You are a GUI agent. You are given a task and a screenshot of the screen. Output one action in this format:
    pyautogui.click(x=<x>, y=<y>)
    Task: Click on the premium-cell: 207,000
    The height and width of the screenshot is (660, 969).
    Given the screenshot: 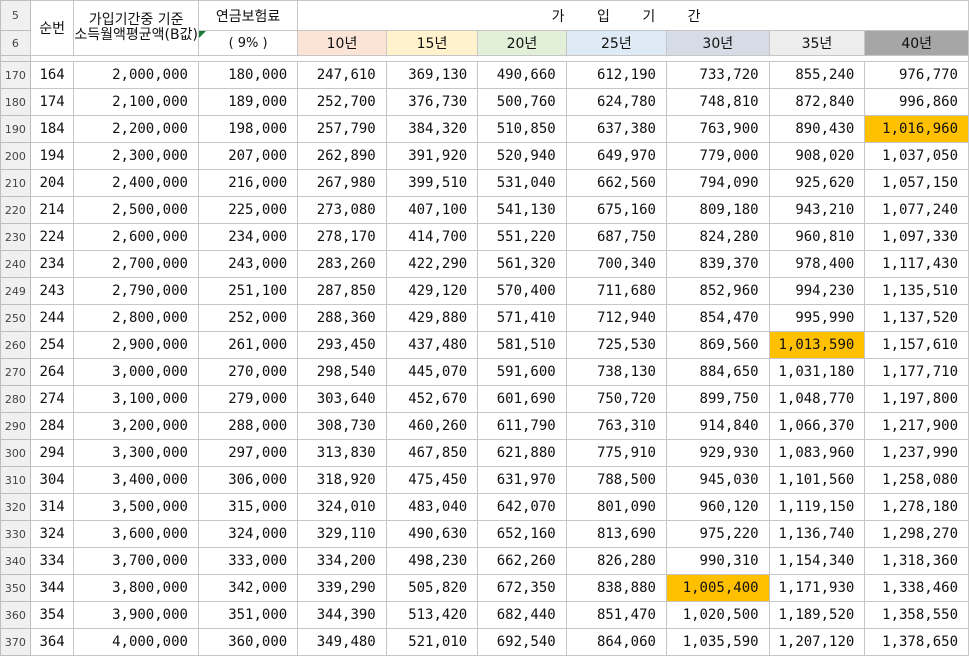 What is the action you would take?
    pyautogui.click(x=248, y=156)
    